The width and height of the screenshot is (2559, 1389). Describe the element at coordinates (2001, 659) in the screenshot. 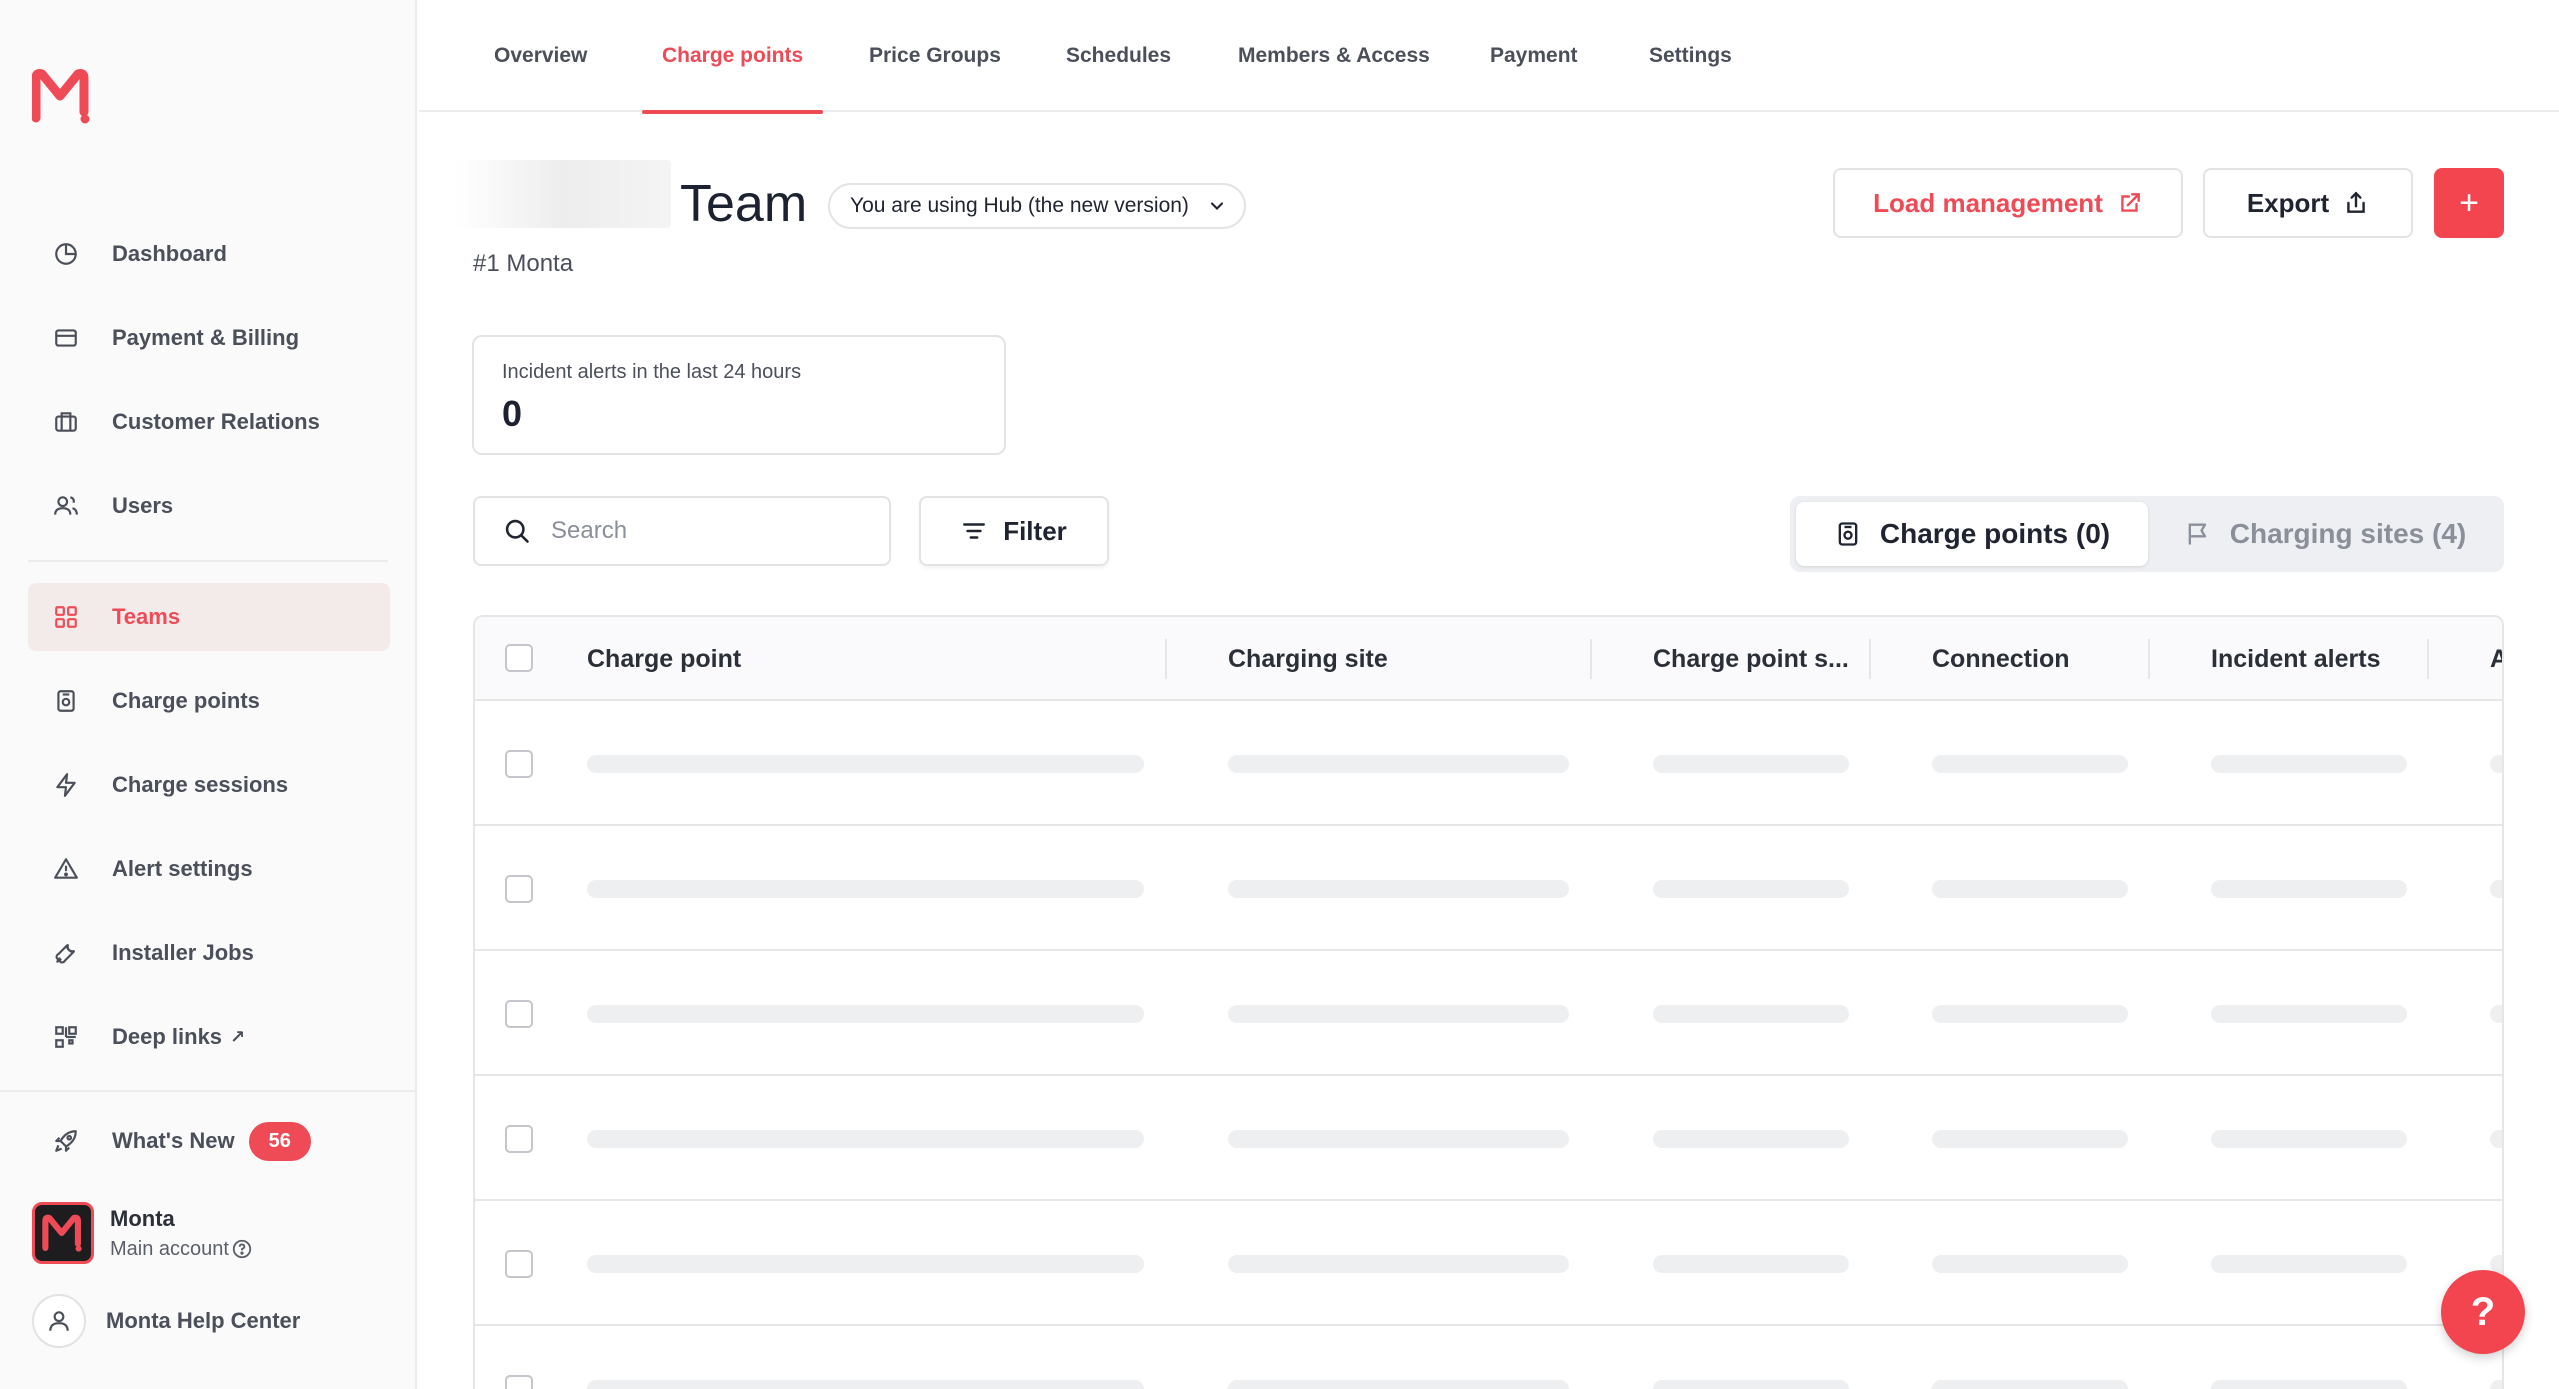

I see `column-header-connection: Connection` at that location.